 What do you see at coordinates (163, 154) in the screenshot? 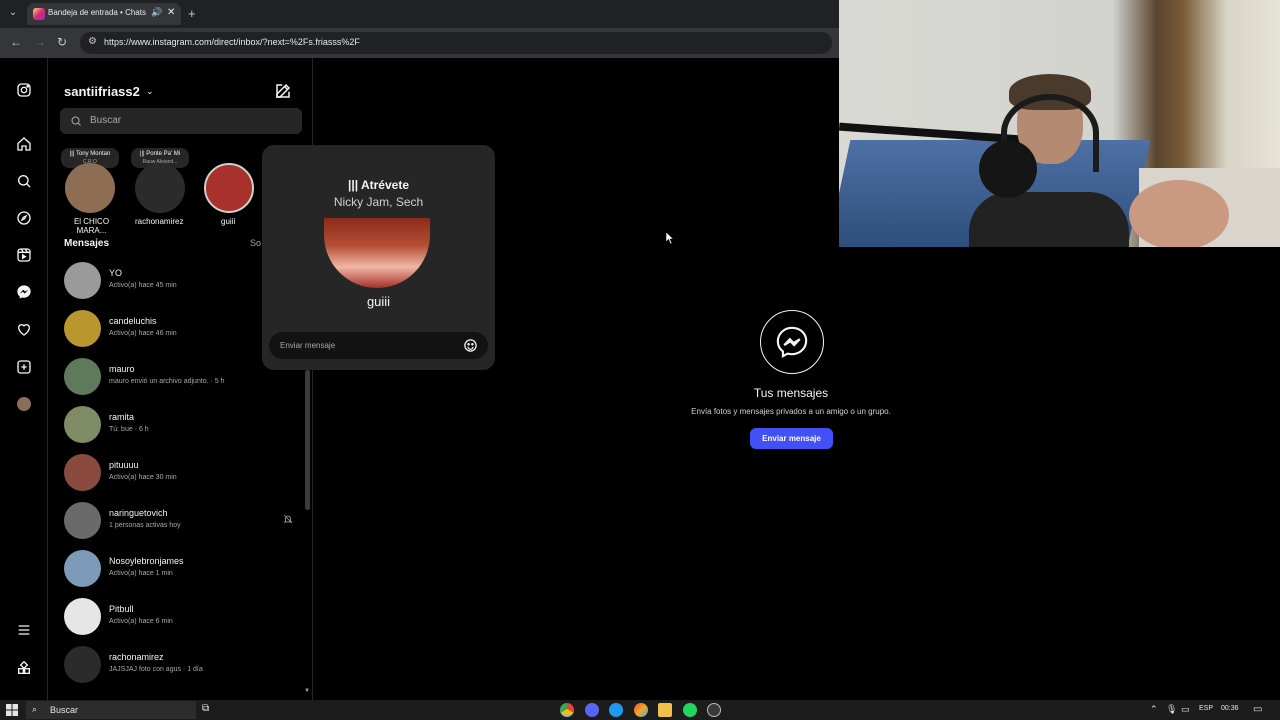
I see `note-text: Ponte Pa' Mi` at bounding box center [163, 154].